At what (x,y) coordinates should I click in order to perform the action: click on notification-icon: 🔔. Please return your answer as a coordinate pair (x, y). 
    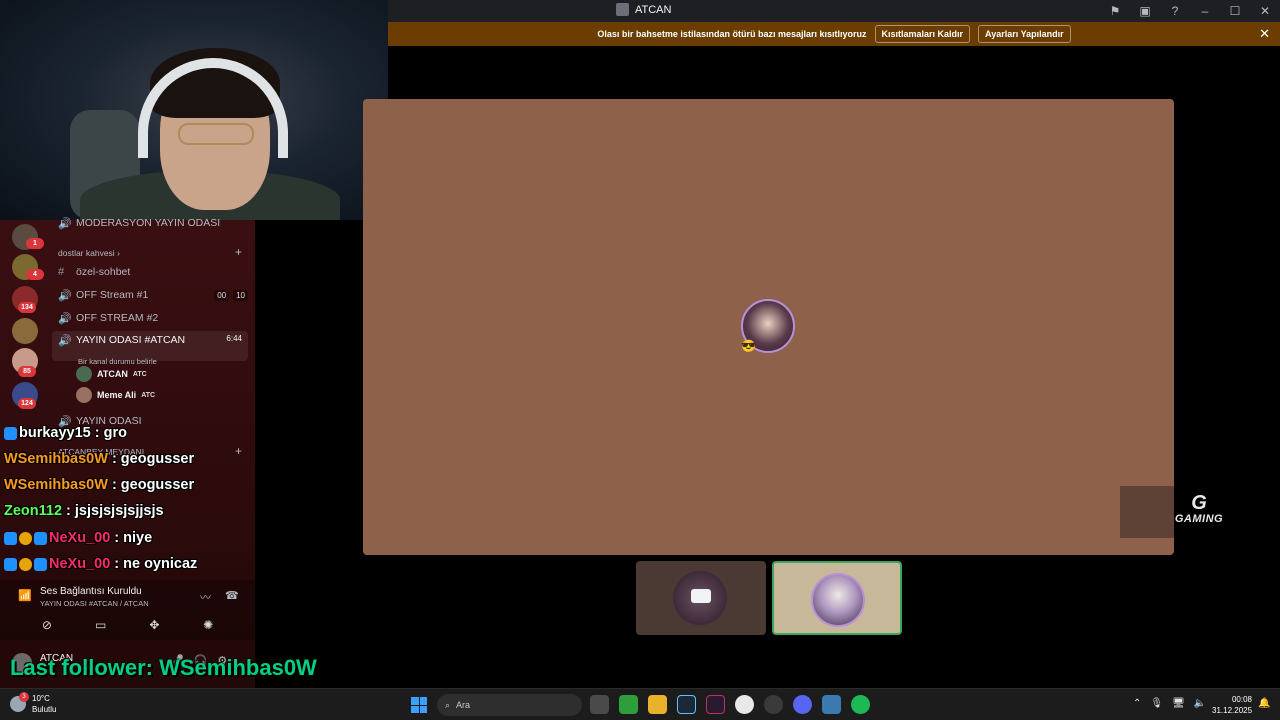
    Looking at the image, I should click on (1264, 703).